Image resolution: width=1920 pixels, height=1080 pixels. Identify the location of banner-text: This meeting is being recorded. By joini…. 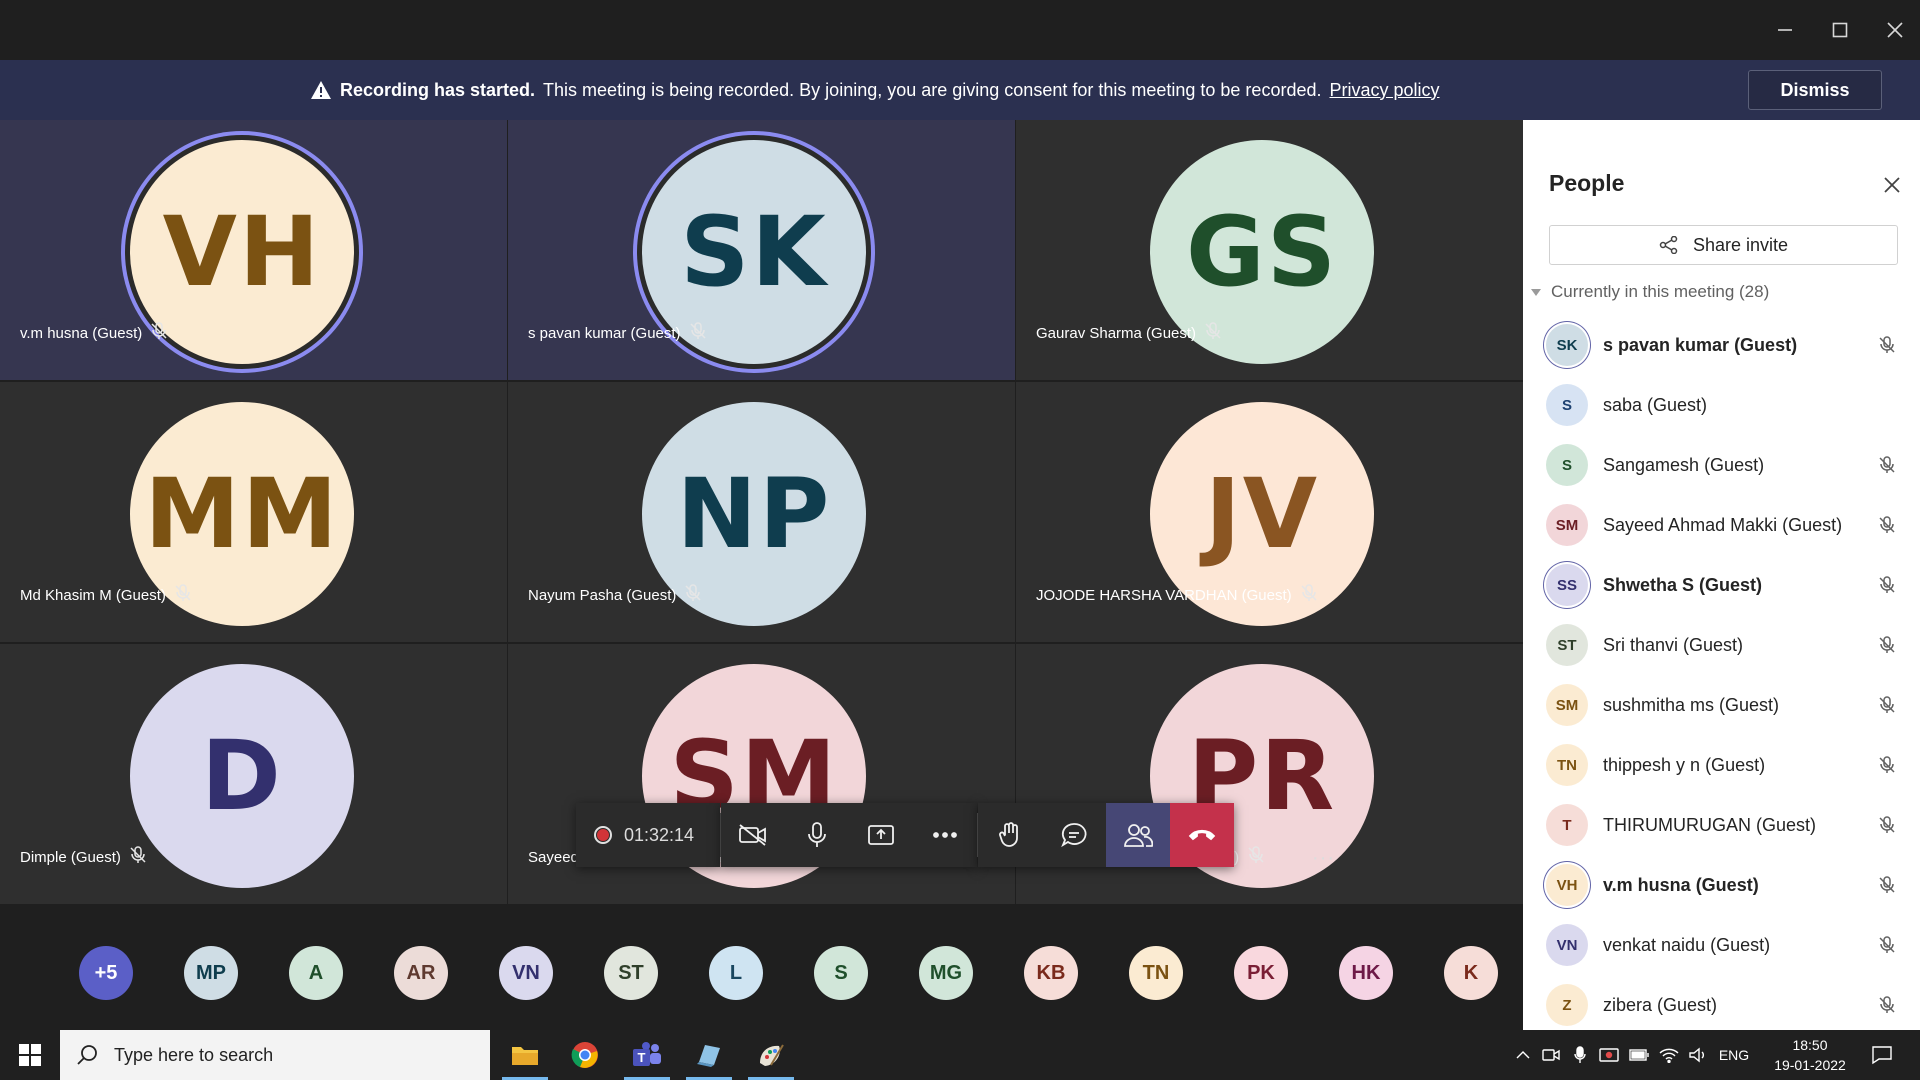
(932, 89).